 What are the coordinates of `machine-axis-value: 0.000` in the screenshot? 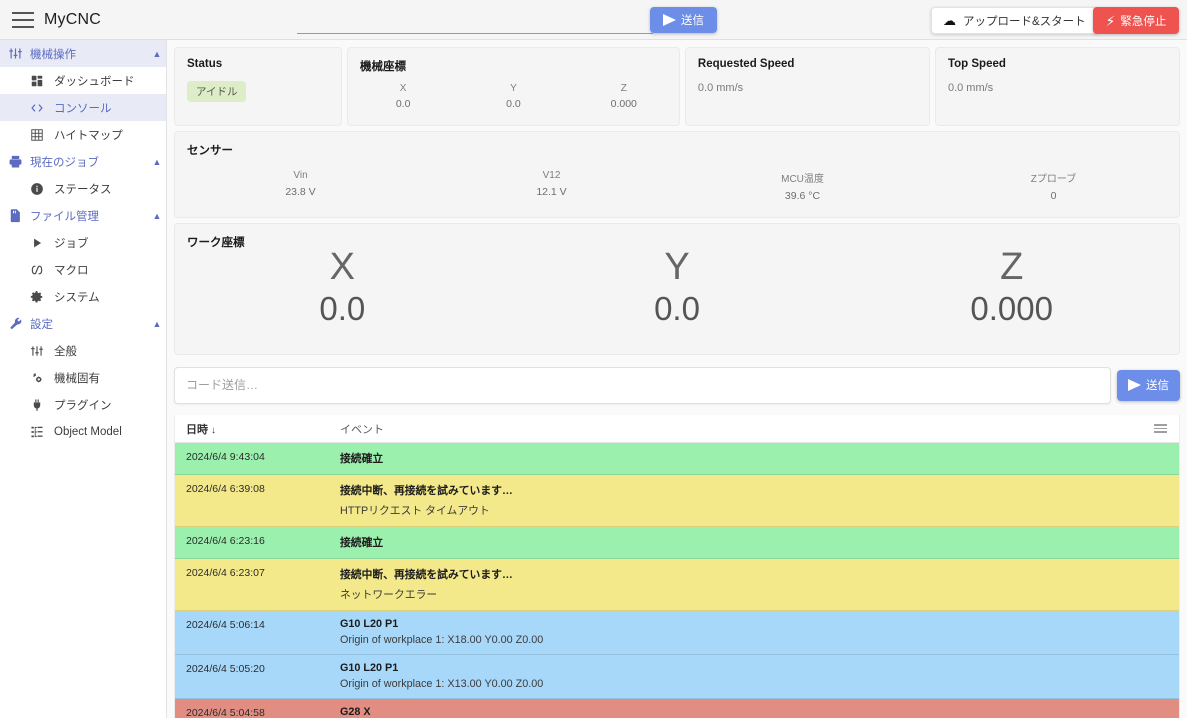 It's located at (623, 104).